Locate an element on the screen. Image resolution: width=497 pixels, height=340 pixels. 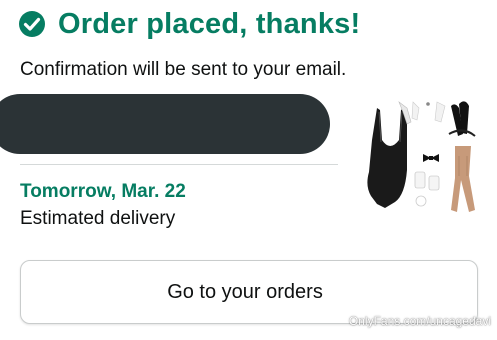
page-title: Order placed, thanks! is located at coordinates (209, 23).